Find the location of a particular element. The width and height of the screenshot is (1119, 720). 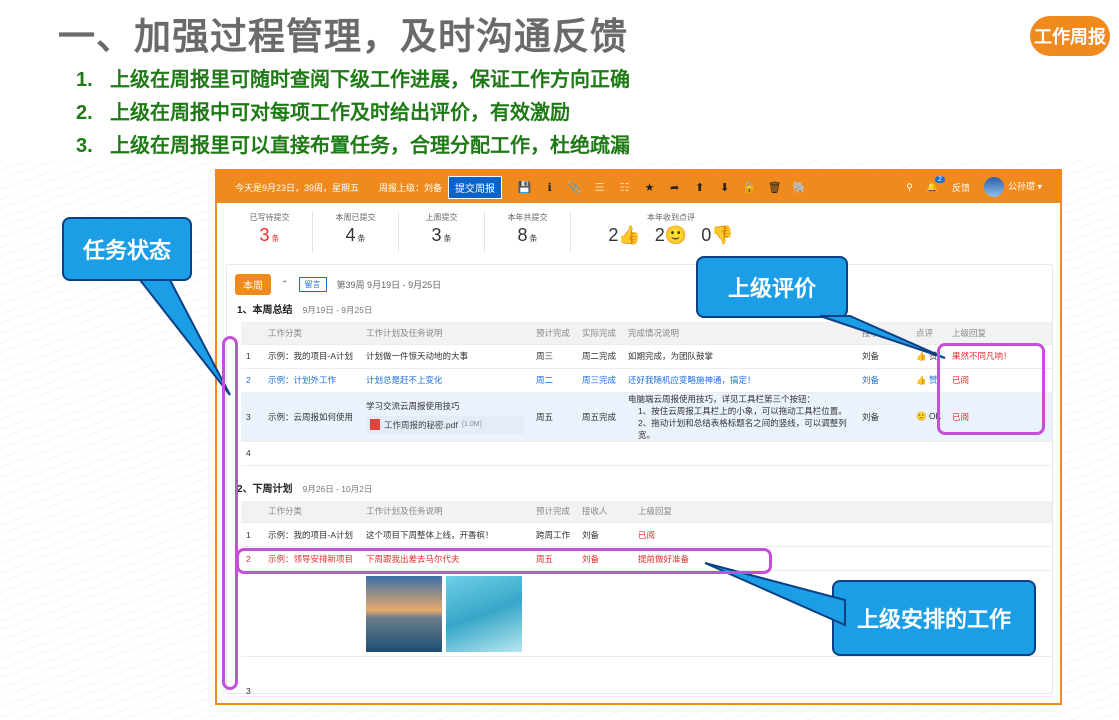

status-highlight-box is located at coordinates (230, 513).